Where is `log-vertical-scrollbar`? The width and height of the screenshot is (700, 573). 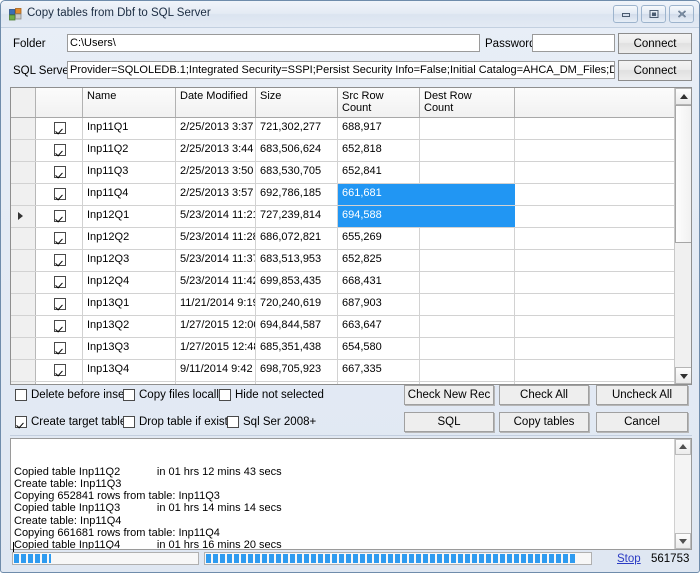 log-vertical-scrollbar is located at coordinates (682, 494).